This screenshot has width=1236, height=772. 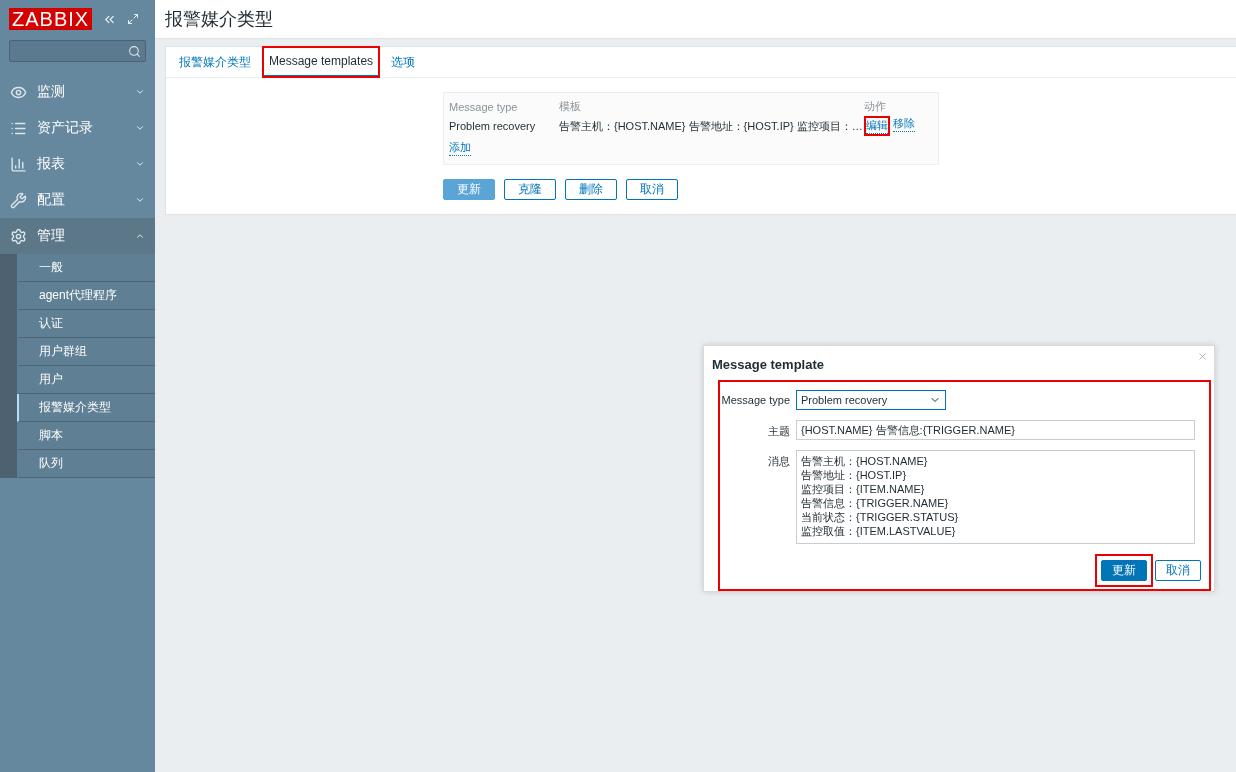 I want to click on field-label: Message type, so click(x=755, y=400).